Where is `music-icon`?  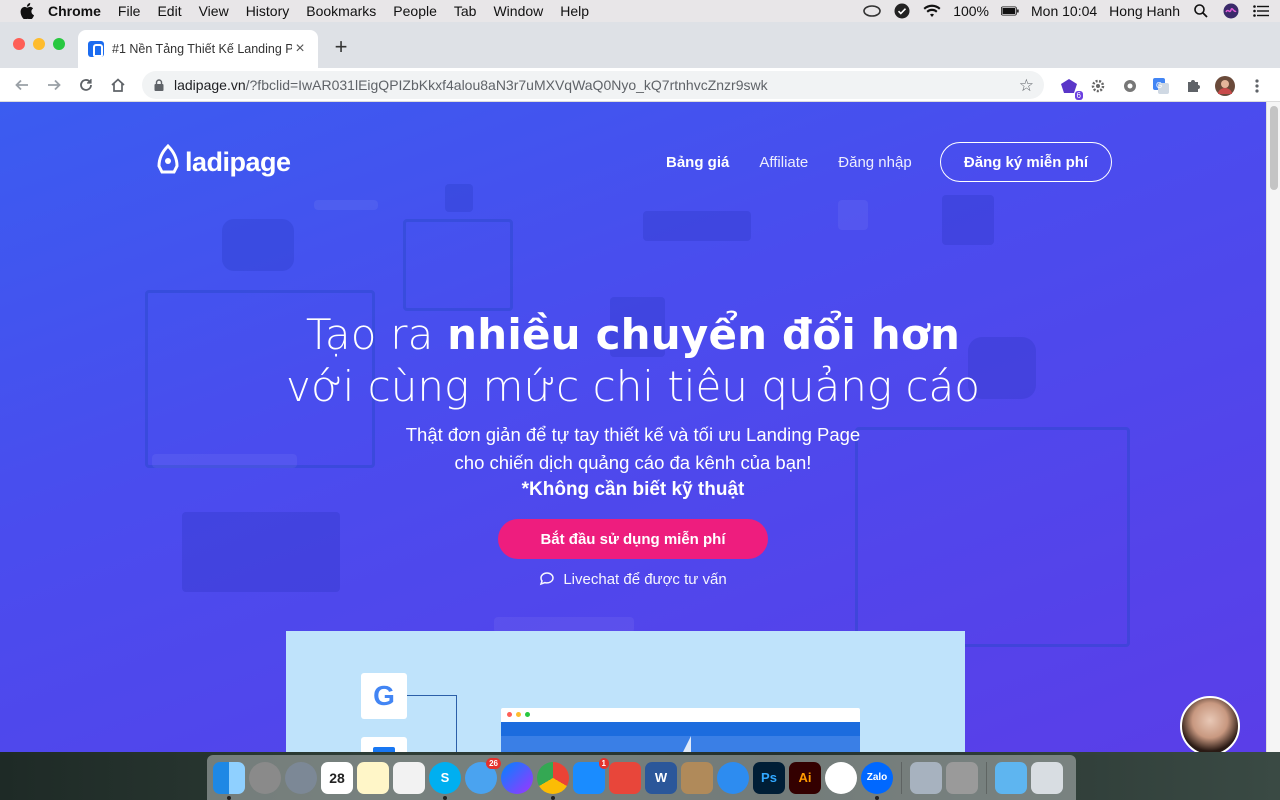
music-icon is located at coordinates (841, 777).